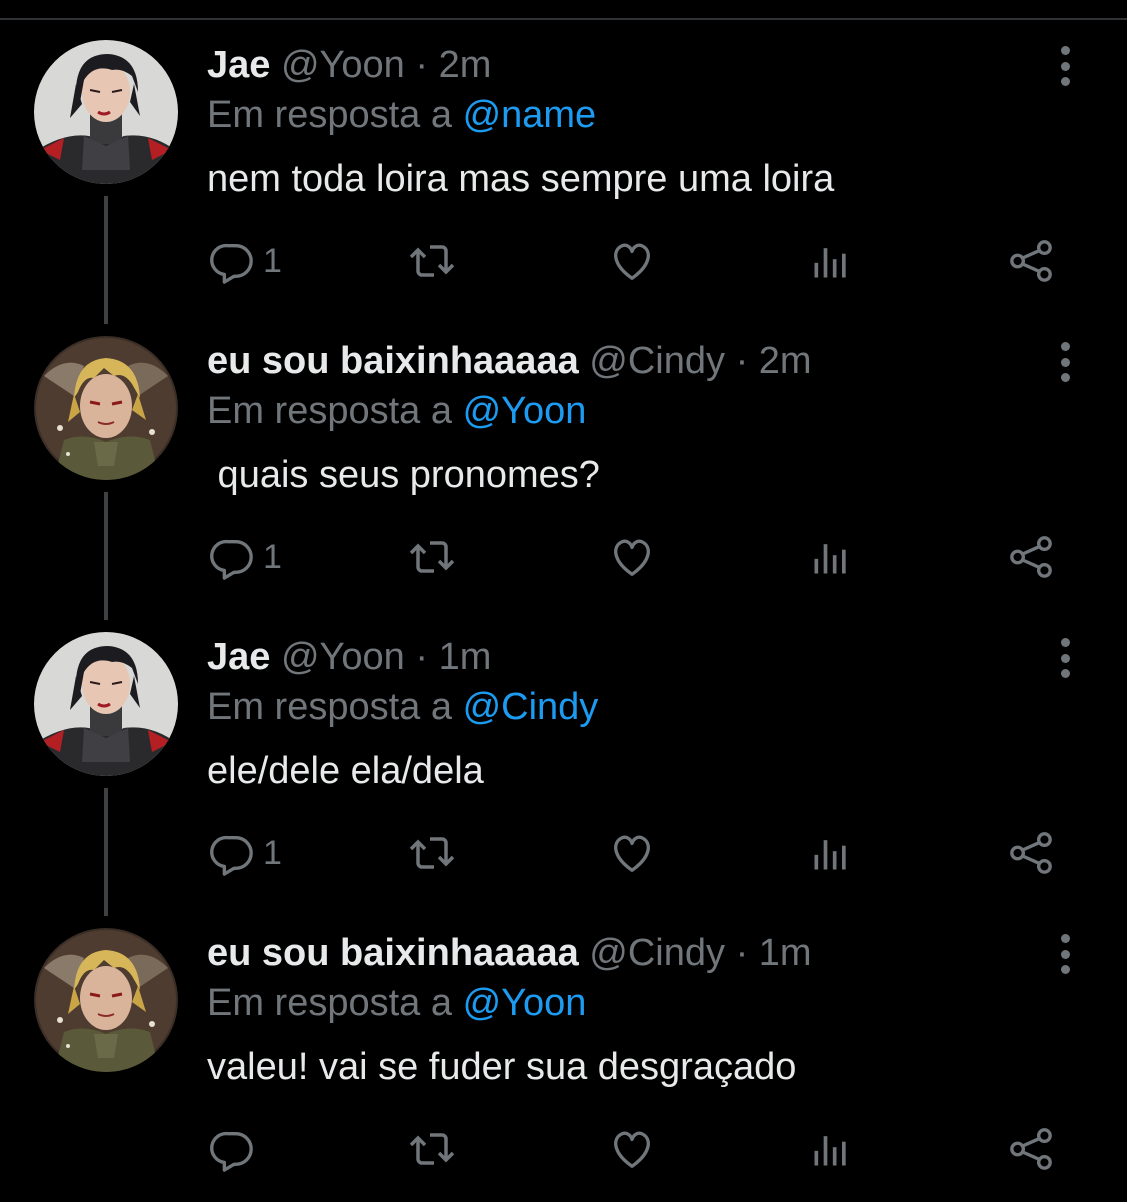  I want to click on reply-button, so click(236, 1149).